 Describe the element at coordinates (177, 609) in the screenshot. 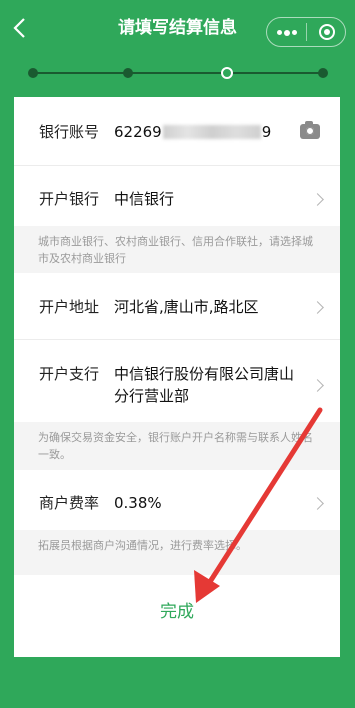

I see `done-button: 完成` at that location.